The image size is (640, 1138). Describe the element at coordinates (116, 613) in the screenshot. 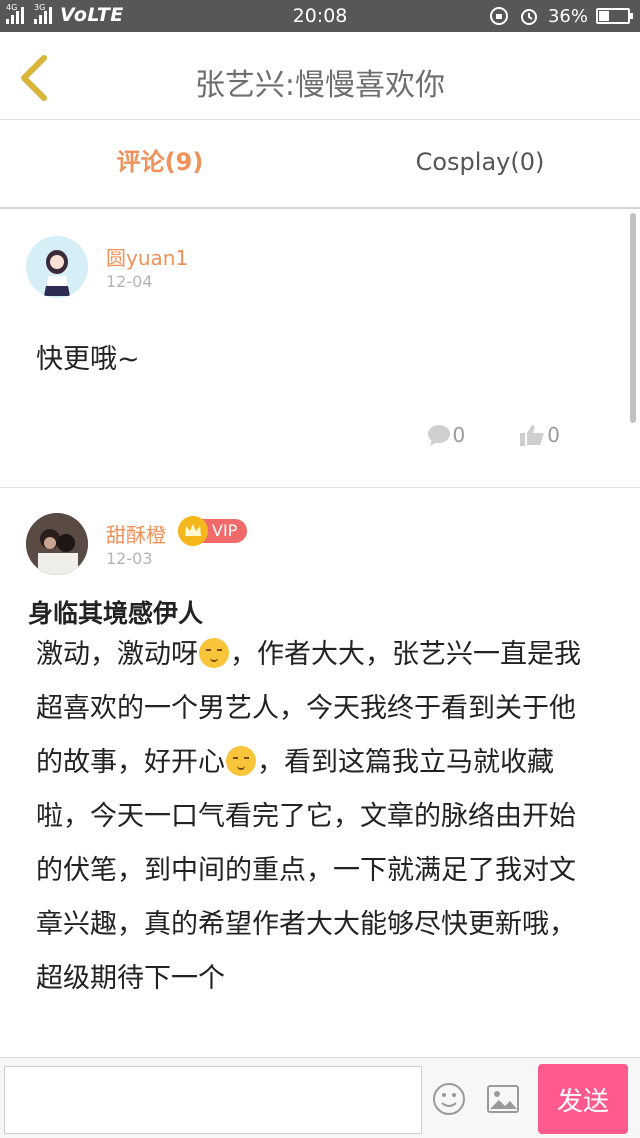

I see `comment-subject: 身临其境感伊人` at that location.